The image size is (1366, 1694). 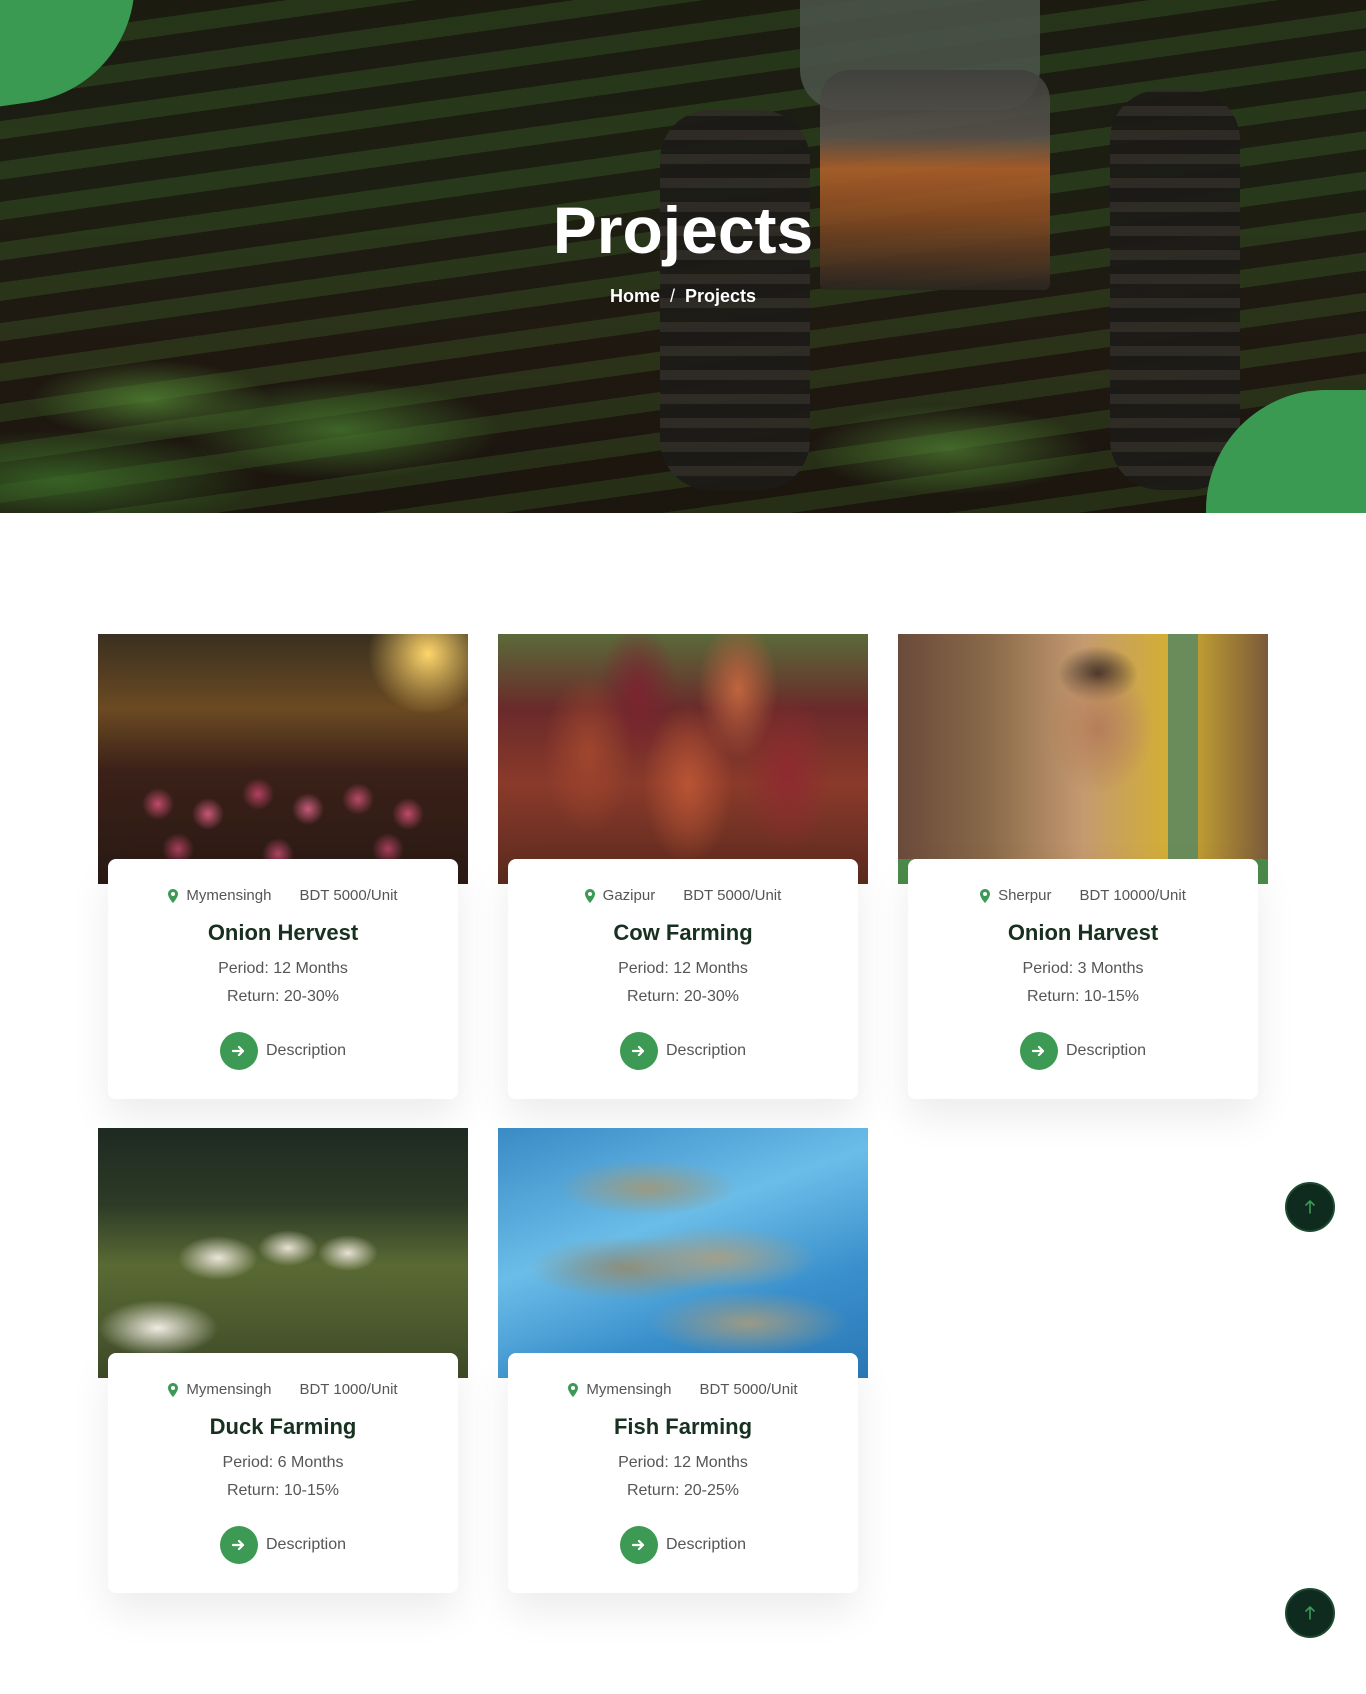 I want to click on project-title: Fish Farming, so click(x=683, y=1427).